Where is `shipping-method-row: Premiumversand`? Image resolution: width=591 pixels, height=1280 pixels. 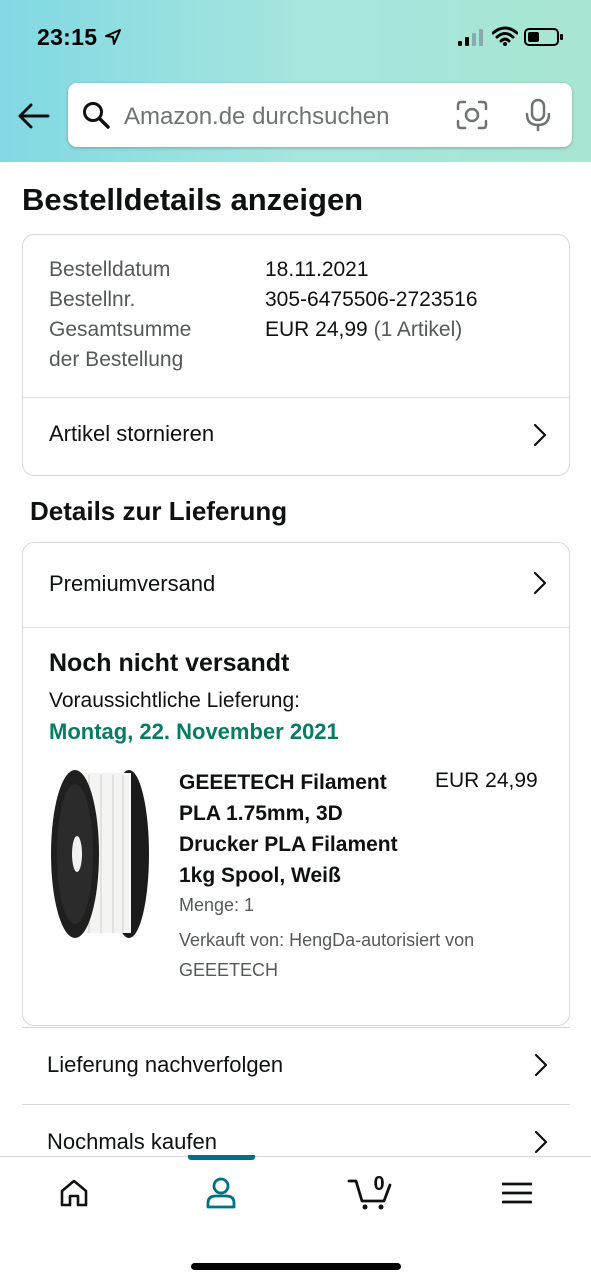 shipping-method-row: Premiumversand is located at coordinates (296, 585).